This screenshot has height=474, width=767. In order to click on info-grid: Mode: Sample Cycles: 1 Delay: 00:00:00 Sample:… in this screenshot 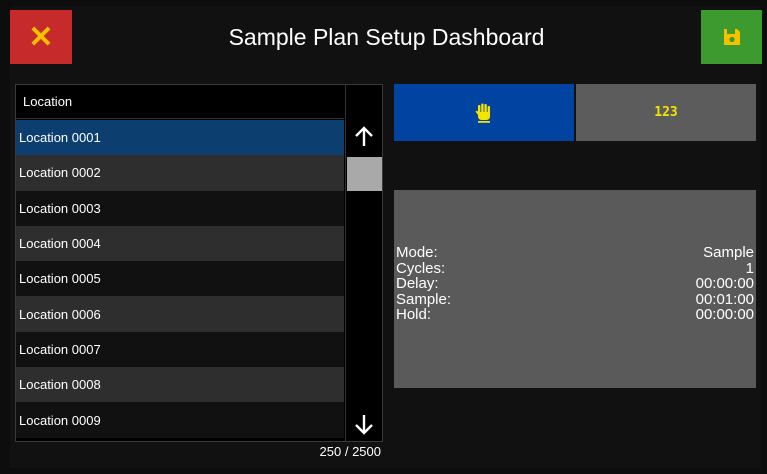, I will do `click(575, 284)`.